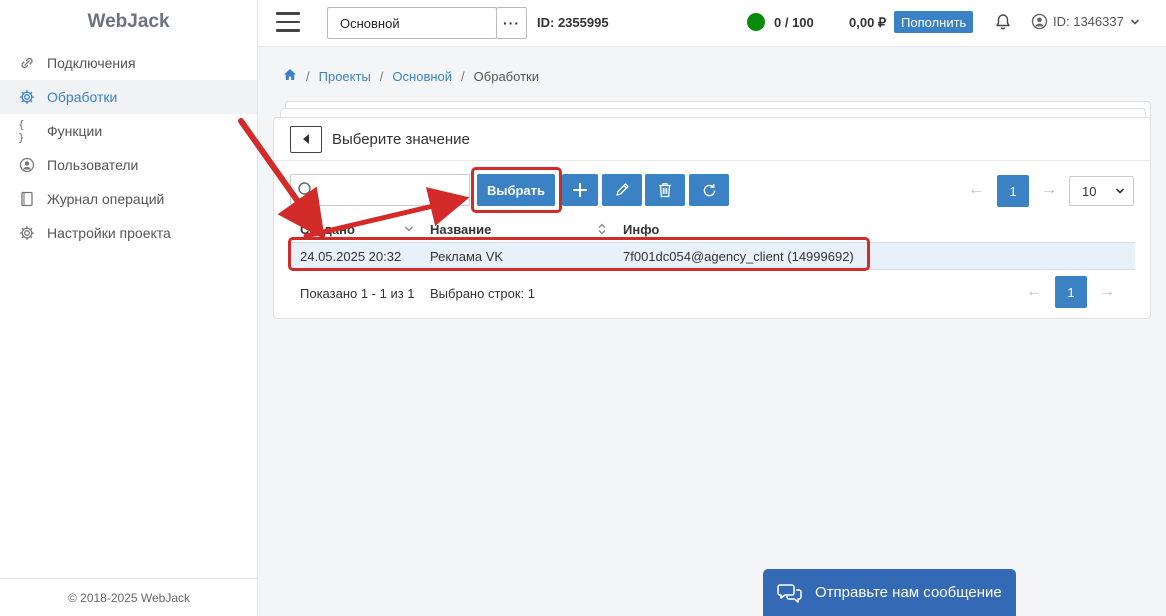  I want to click on sidebar-item-functions: { } Функции, so click(128, 131).